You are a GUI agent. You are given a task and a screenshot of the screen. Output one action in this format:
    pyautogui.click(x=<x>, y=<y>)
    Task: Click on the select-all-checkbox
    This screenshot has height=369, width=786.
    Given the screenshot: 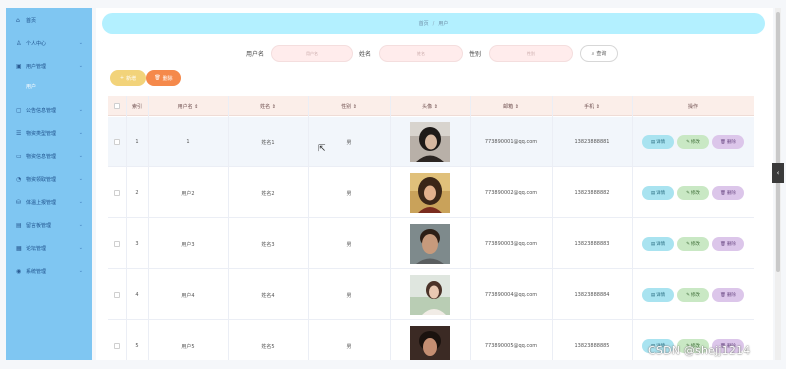 What is the action you would take?
    pyautogui.click(x=117, y=106)
    